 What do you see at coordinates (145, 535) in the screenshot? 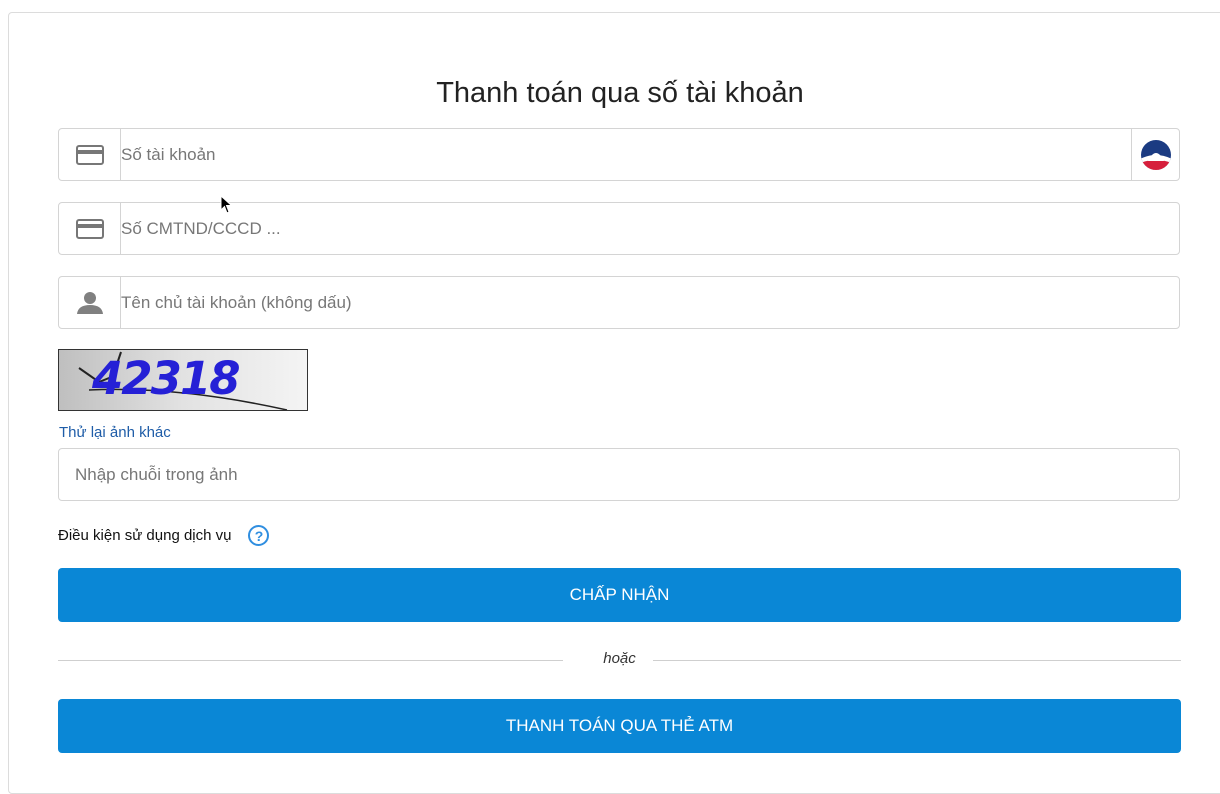
I see `terms-label: Điều kiện sử dụng dịch vụ` at bounding box center [145, 535].